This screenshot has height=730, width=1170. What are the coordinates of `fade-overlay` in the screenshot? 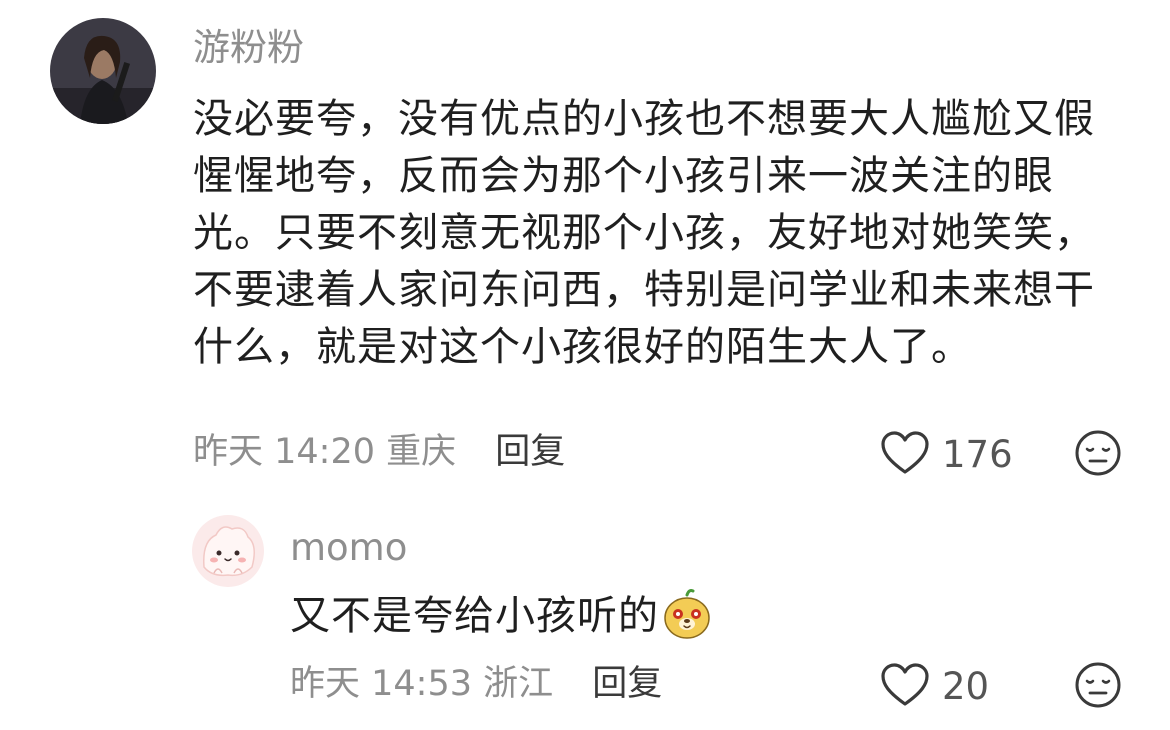 It's located at (1030, 685).